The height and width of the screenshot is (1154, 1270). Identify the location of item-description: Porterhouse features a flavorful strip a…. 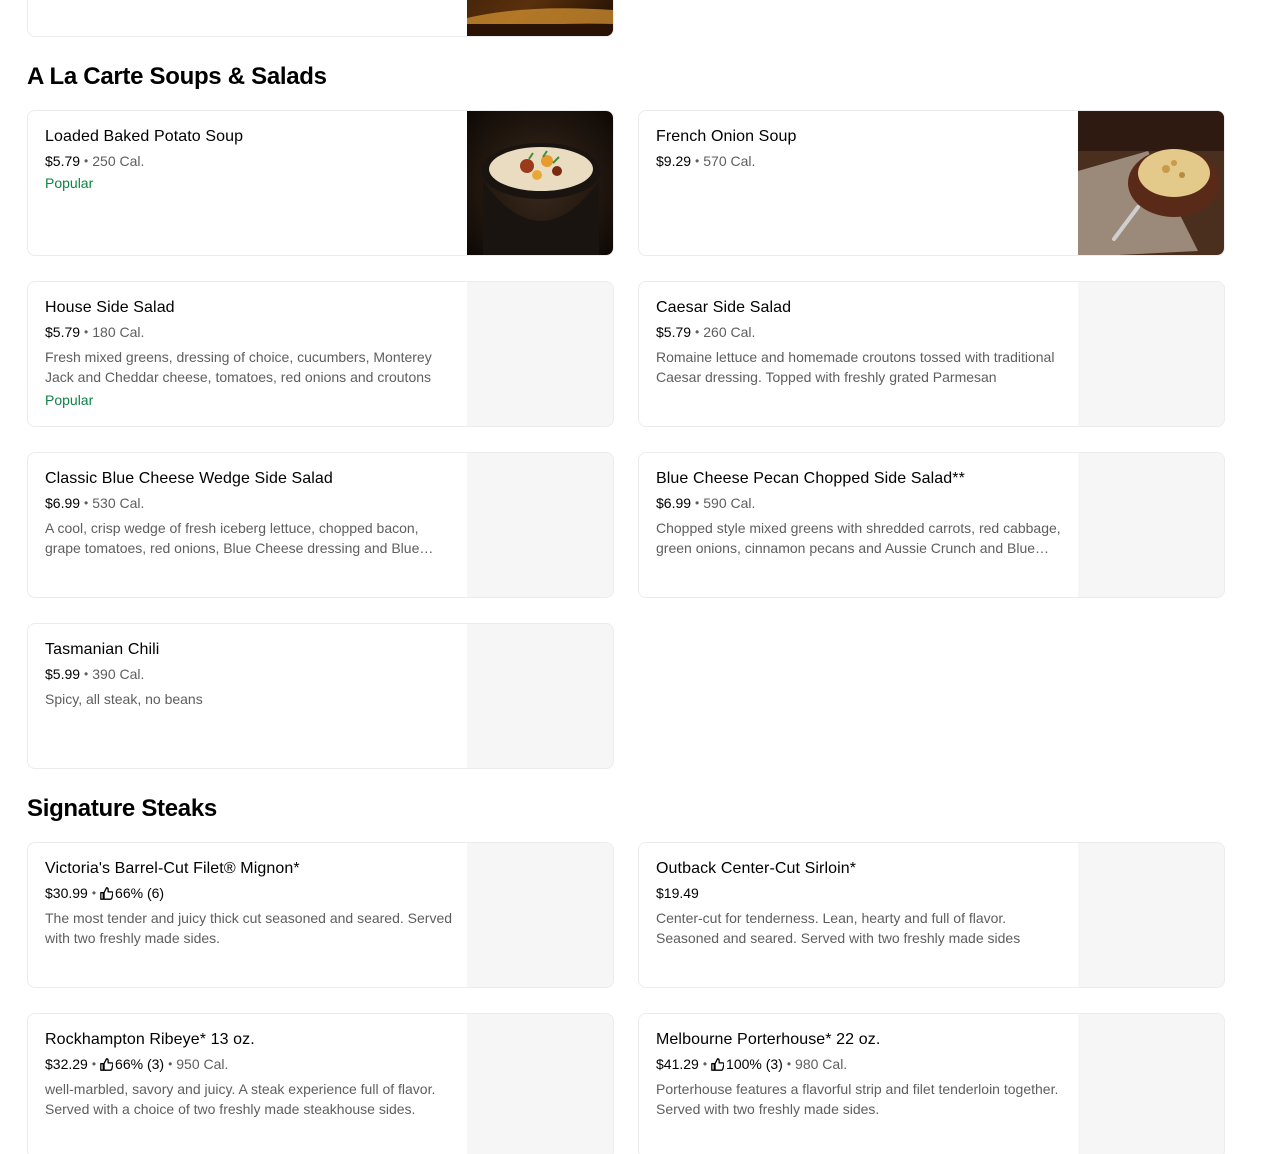
(857, 1099).